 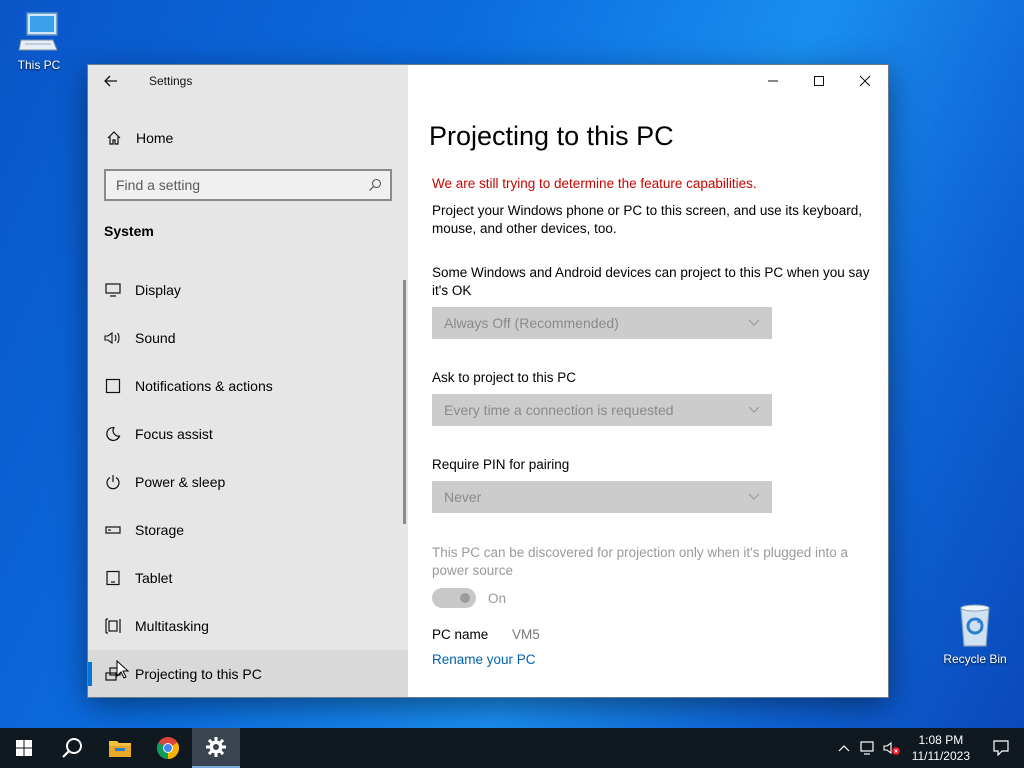 I want to click on sidebar-item-label: Display, so click(x=158, y=290).